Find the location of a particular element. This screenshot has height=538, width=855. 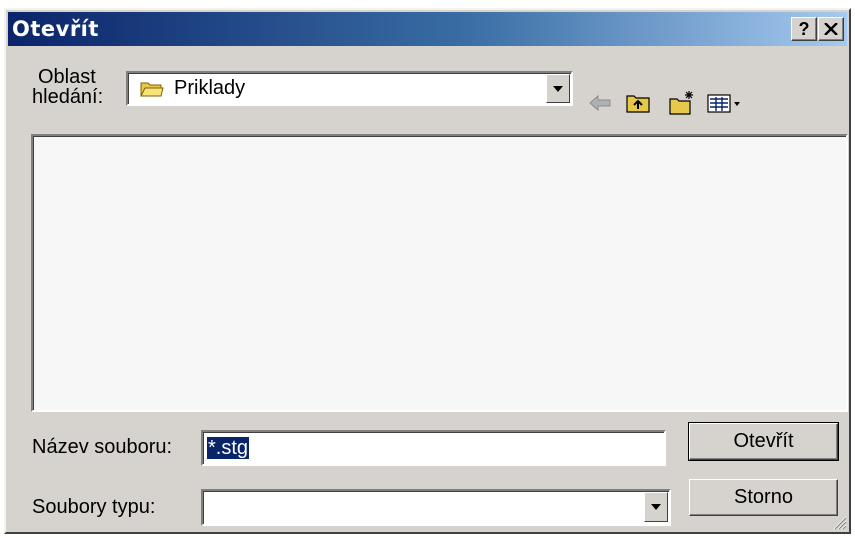

open-button: Otevřít is located at coordinates (763, 441).